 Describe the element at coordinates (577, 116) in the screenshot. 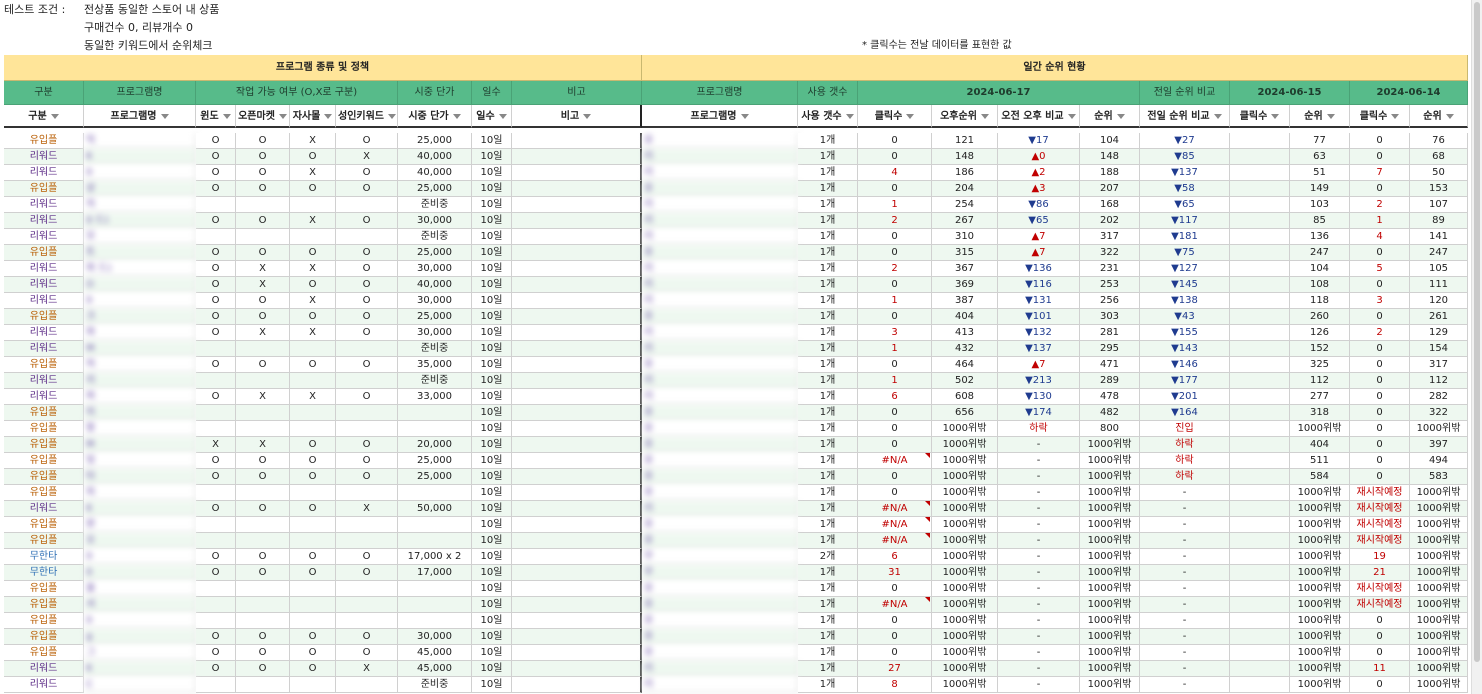

I see `column-header-8: 비고` at that location.